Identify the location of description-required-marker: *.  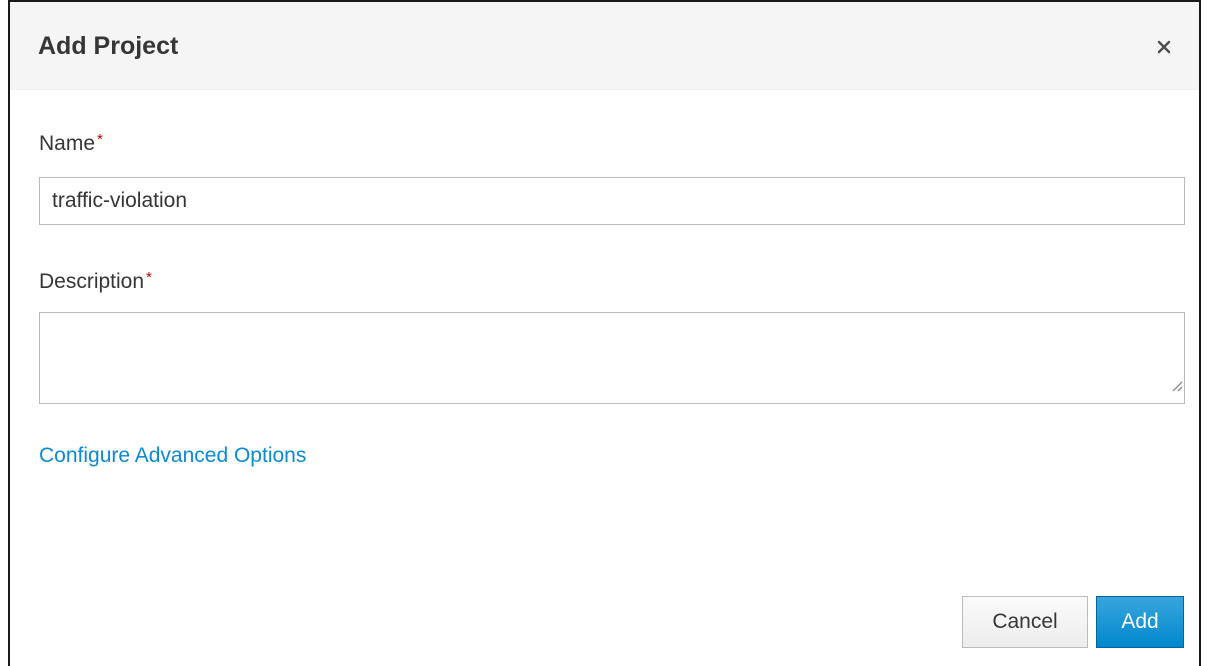
(149, 277).